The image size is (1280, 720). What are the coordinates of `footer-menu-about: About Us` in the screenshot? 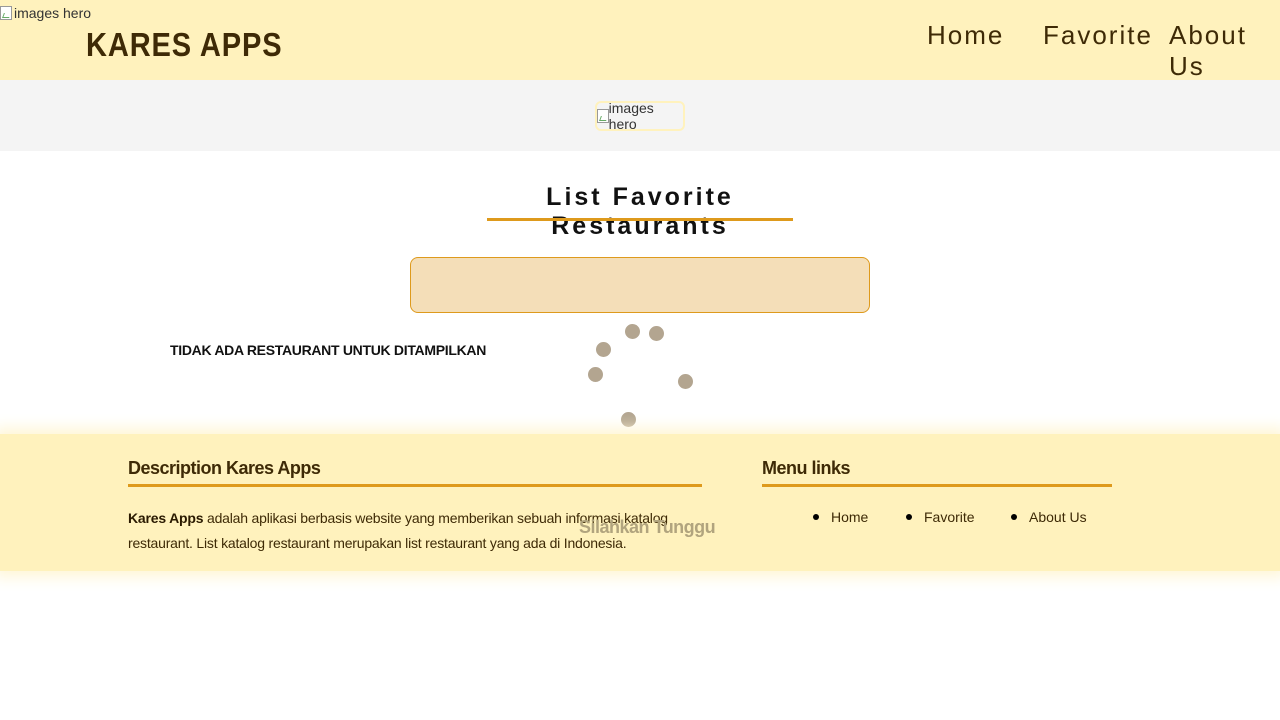 It's located at (1049, 517).